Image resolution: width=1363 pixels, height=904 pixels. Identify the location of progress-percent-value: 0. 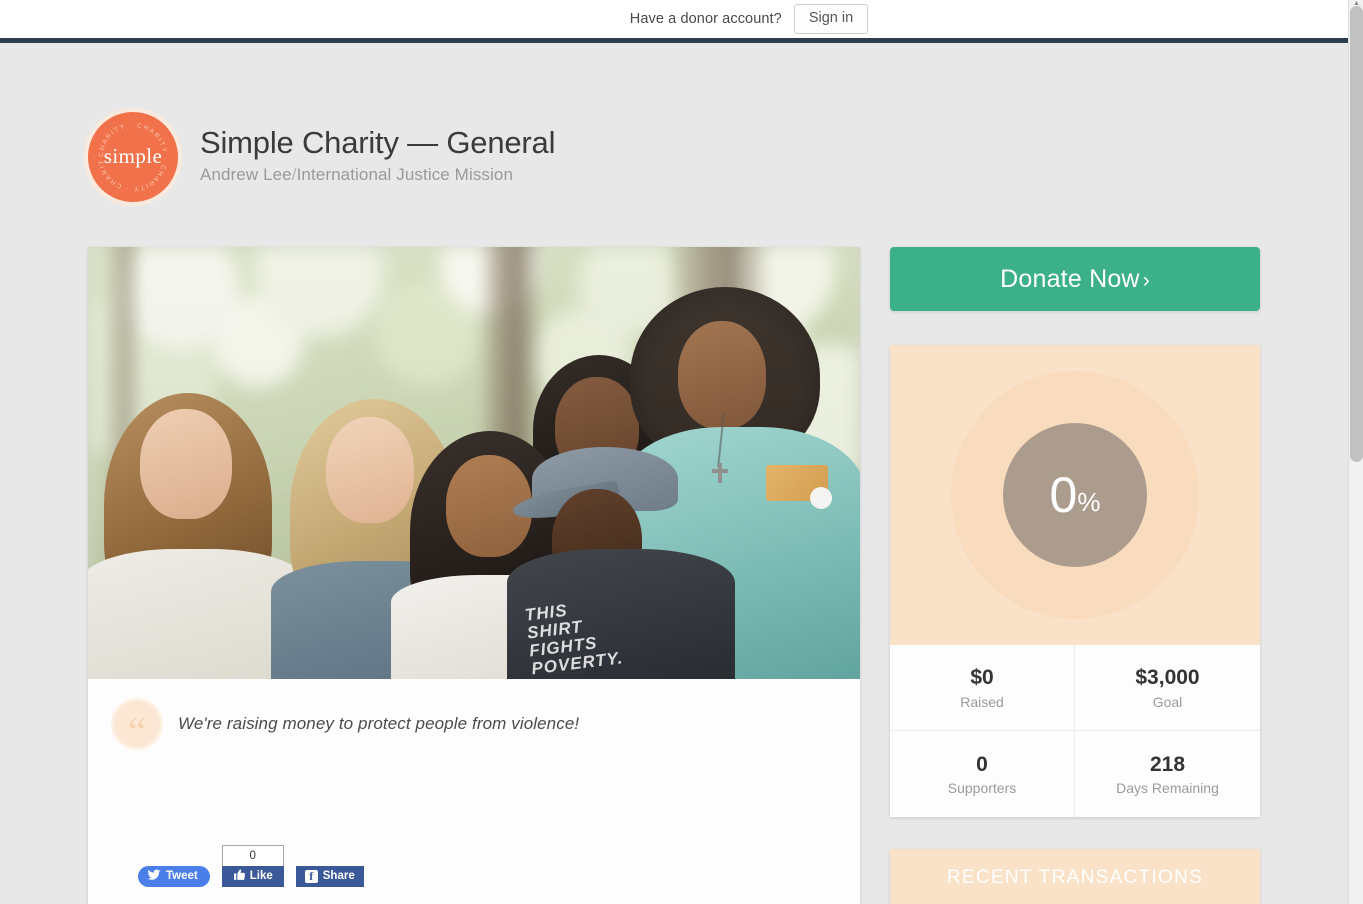
(1063, 495).